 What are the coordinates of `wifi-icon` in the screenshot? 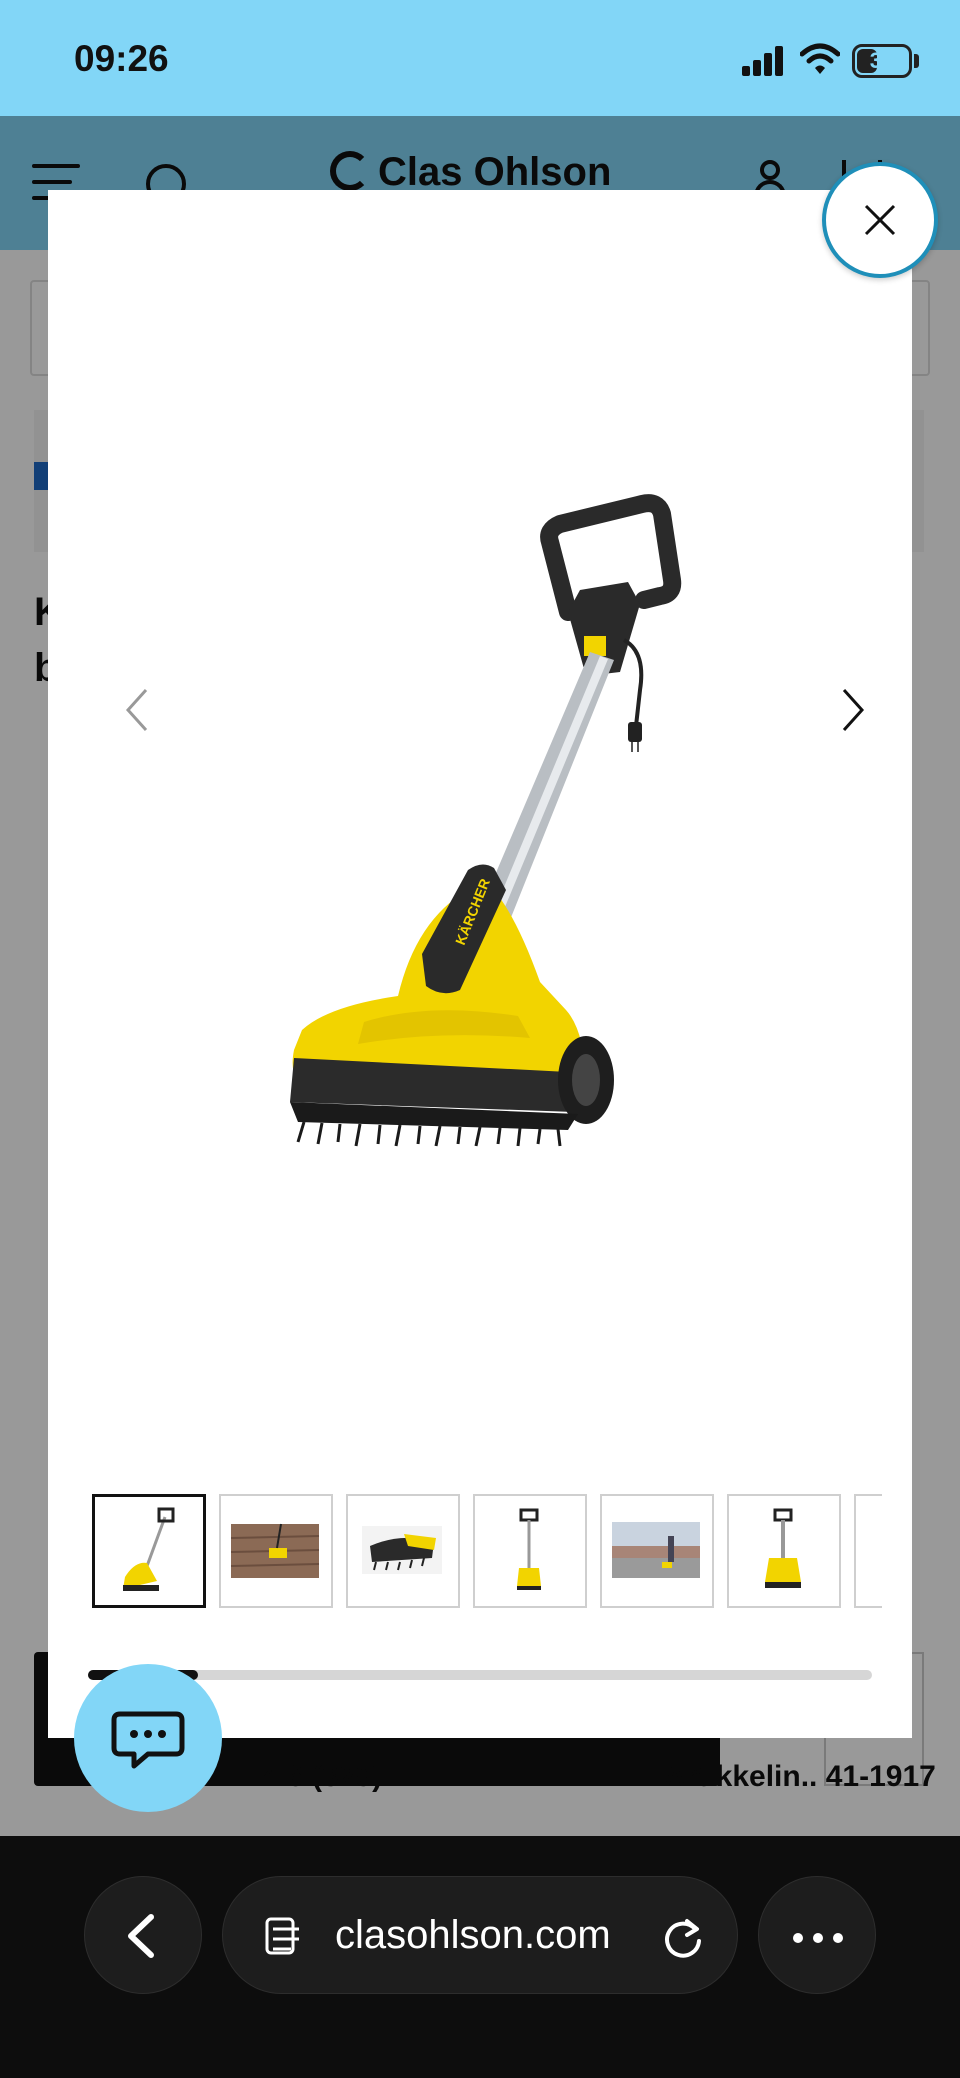 It's located at (820, 58).